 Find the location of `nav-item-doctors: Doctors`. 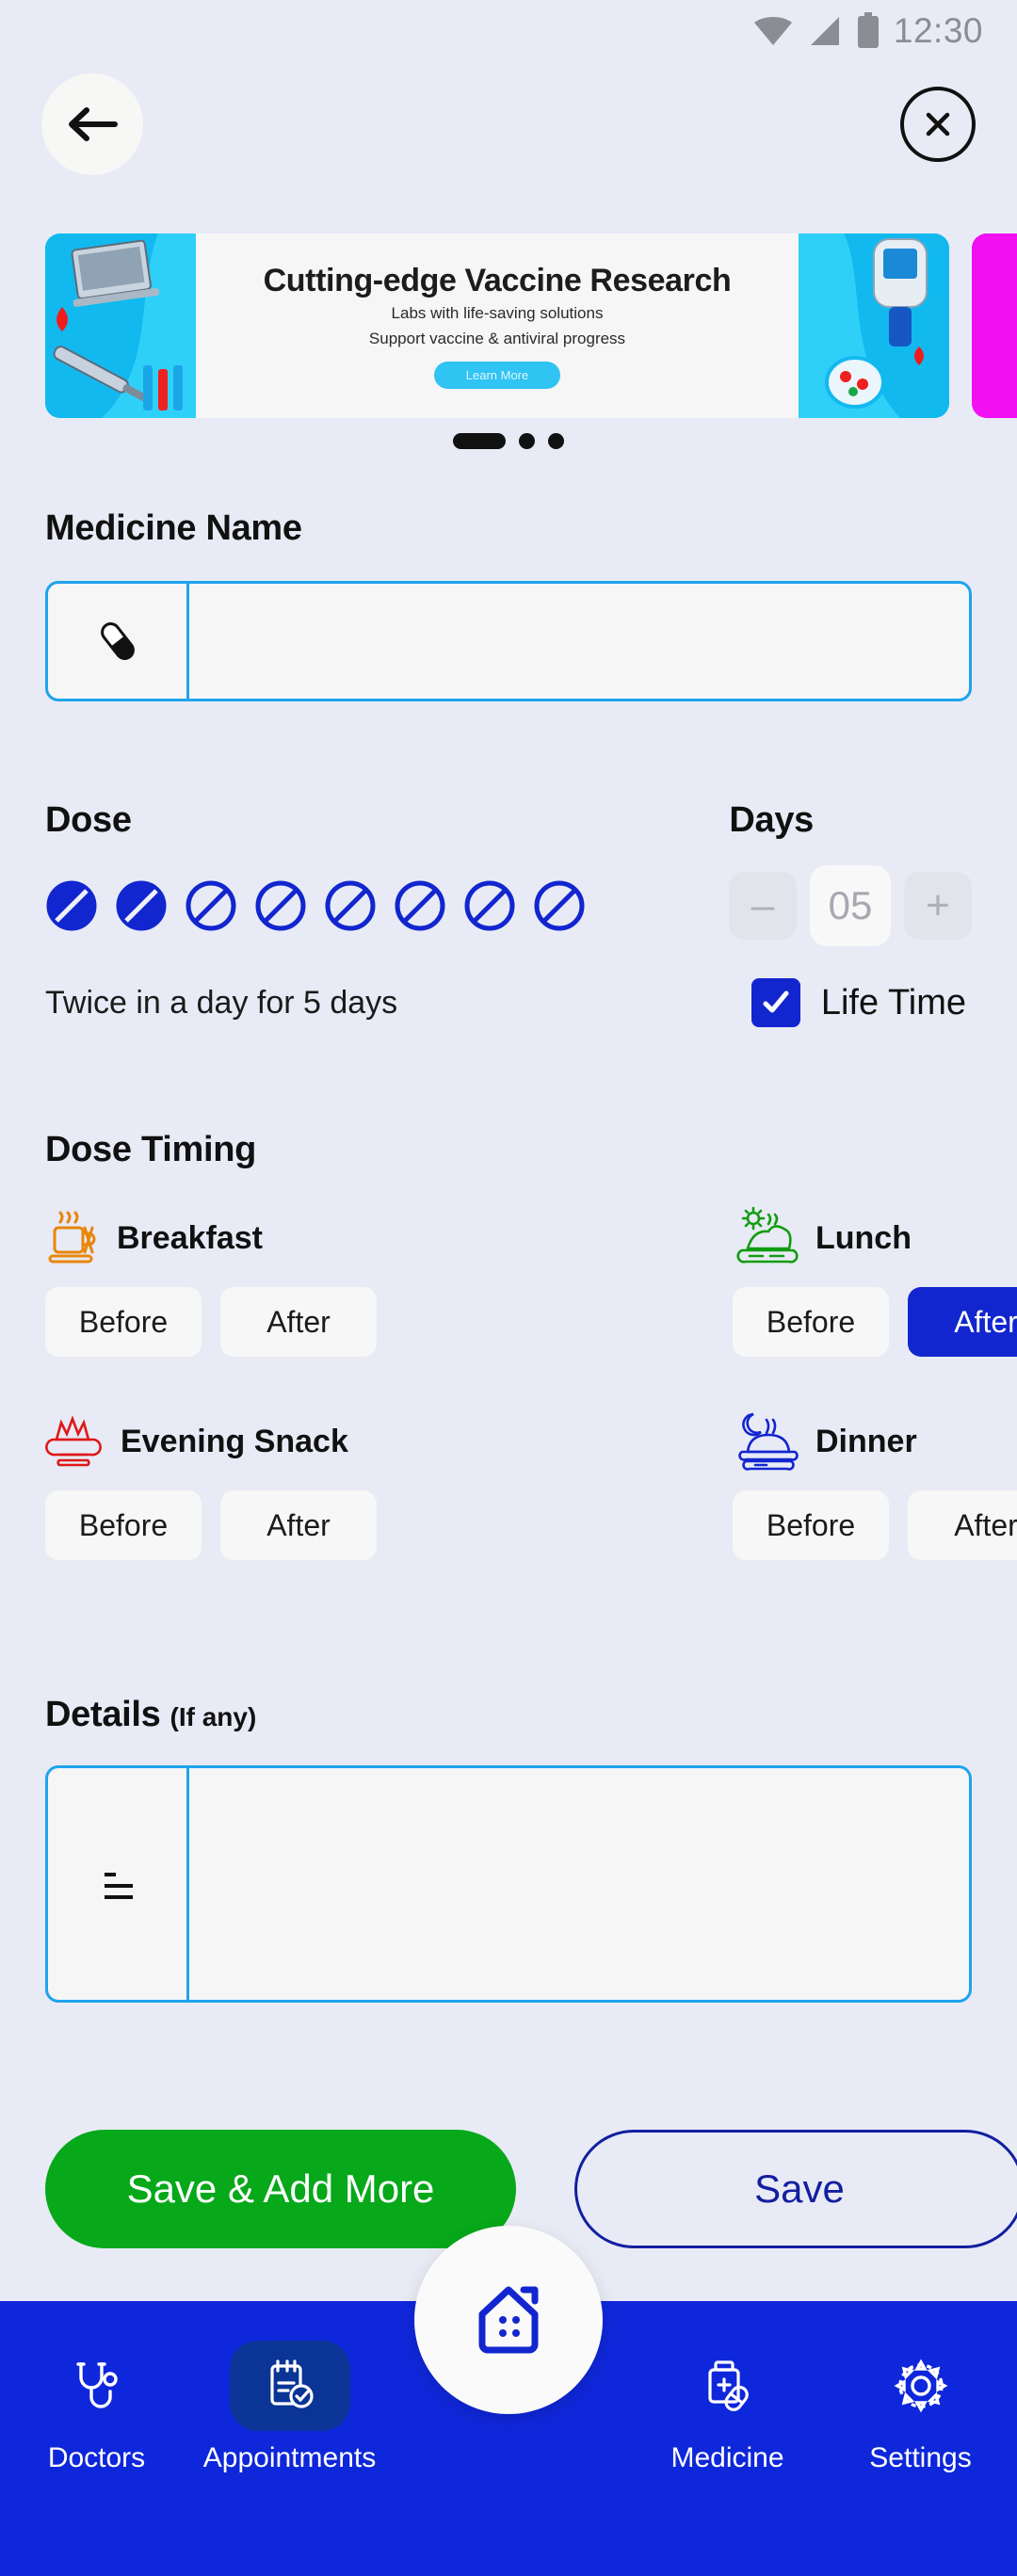

nav-item-doctors: Doctors is located at coordinates (97, 2407).